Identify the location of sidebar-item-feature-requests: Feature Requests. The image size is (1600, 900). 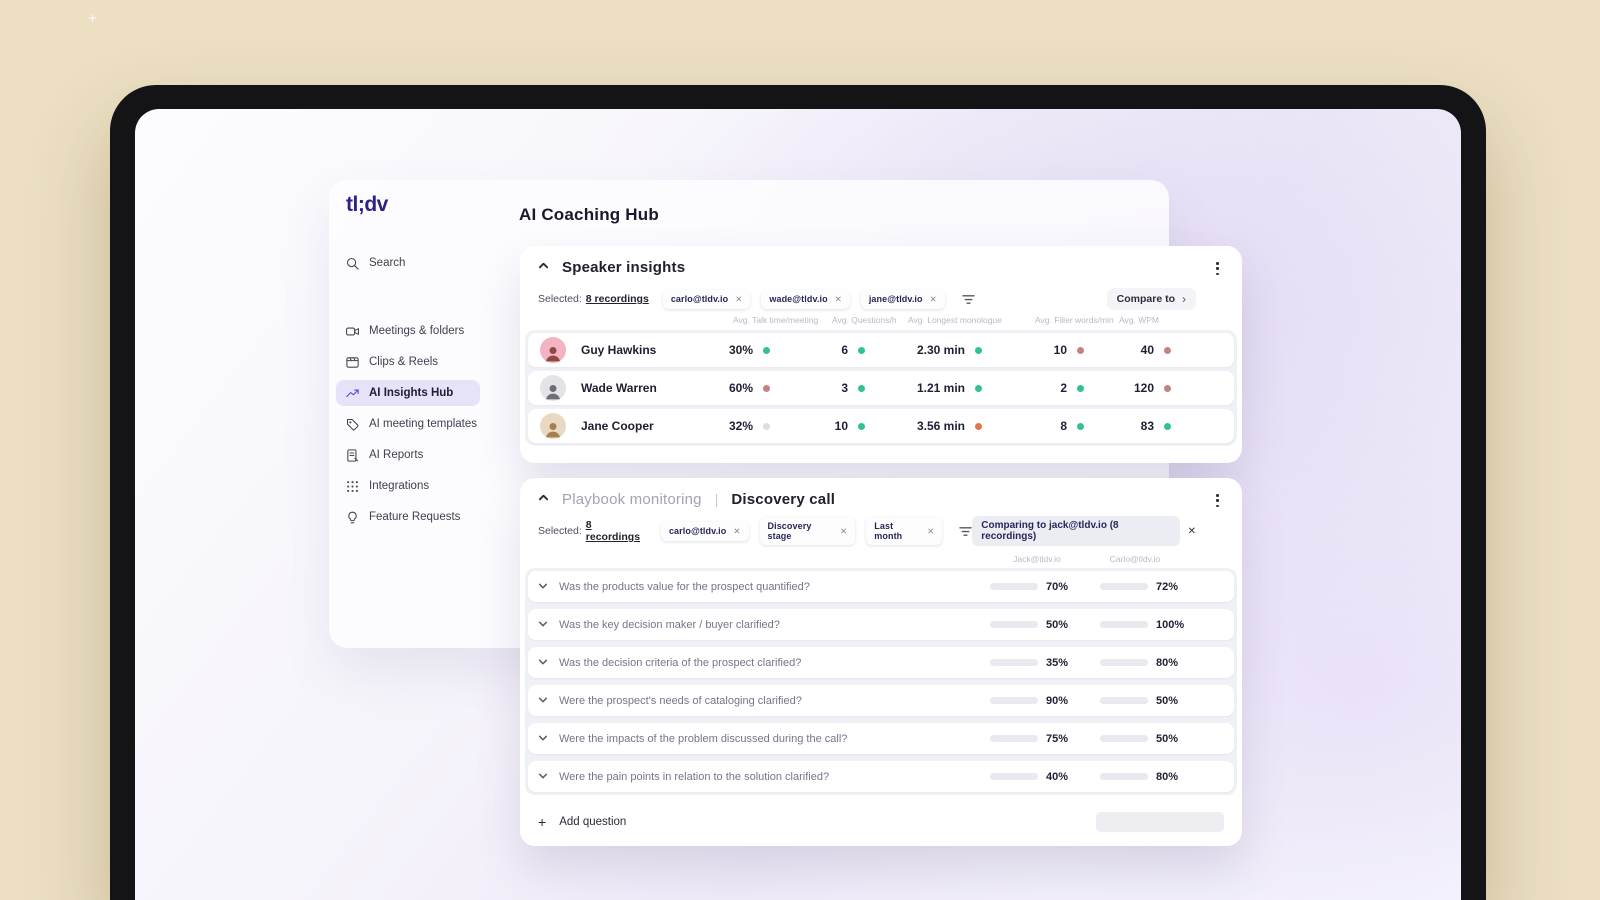
(408, 517).